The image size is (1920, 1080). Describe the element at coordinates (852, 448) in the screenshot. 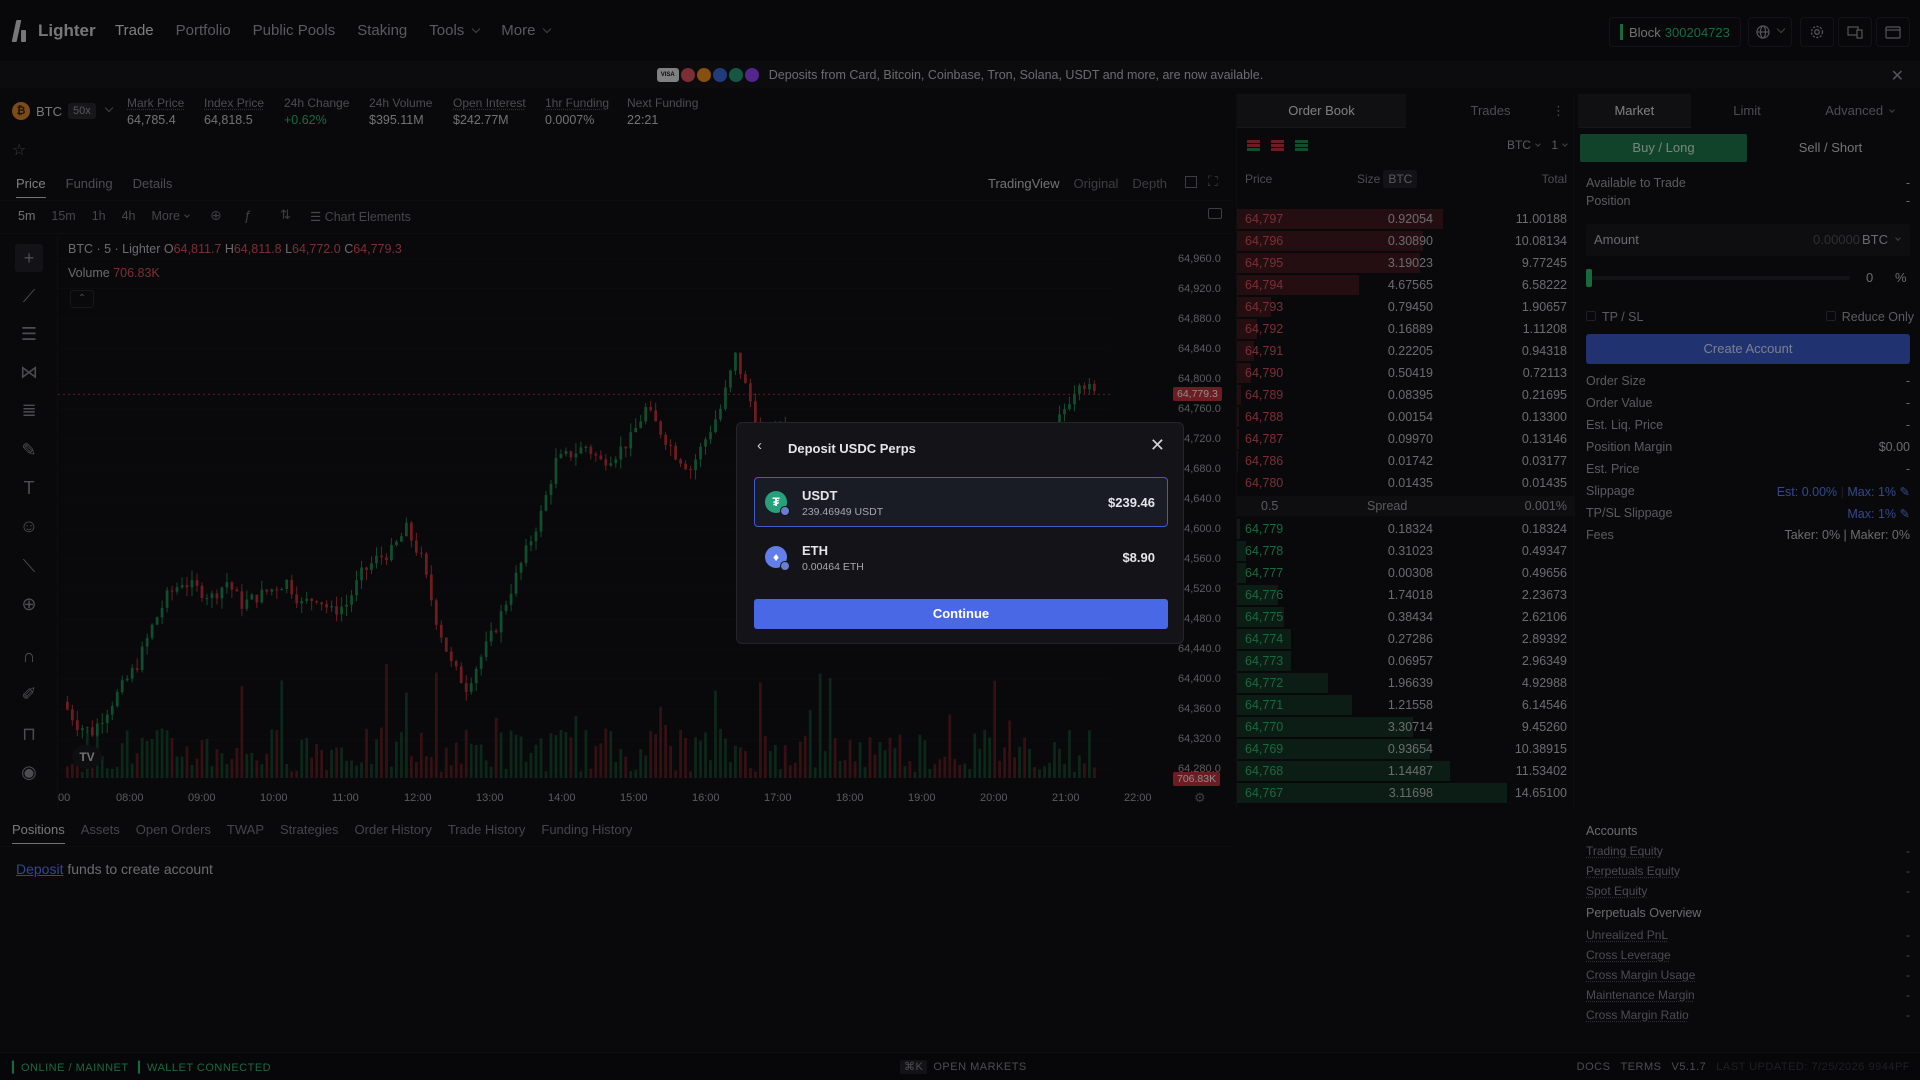

I see `modal-title: Deposit USDC Perps` at that location.